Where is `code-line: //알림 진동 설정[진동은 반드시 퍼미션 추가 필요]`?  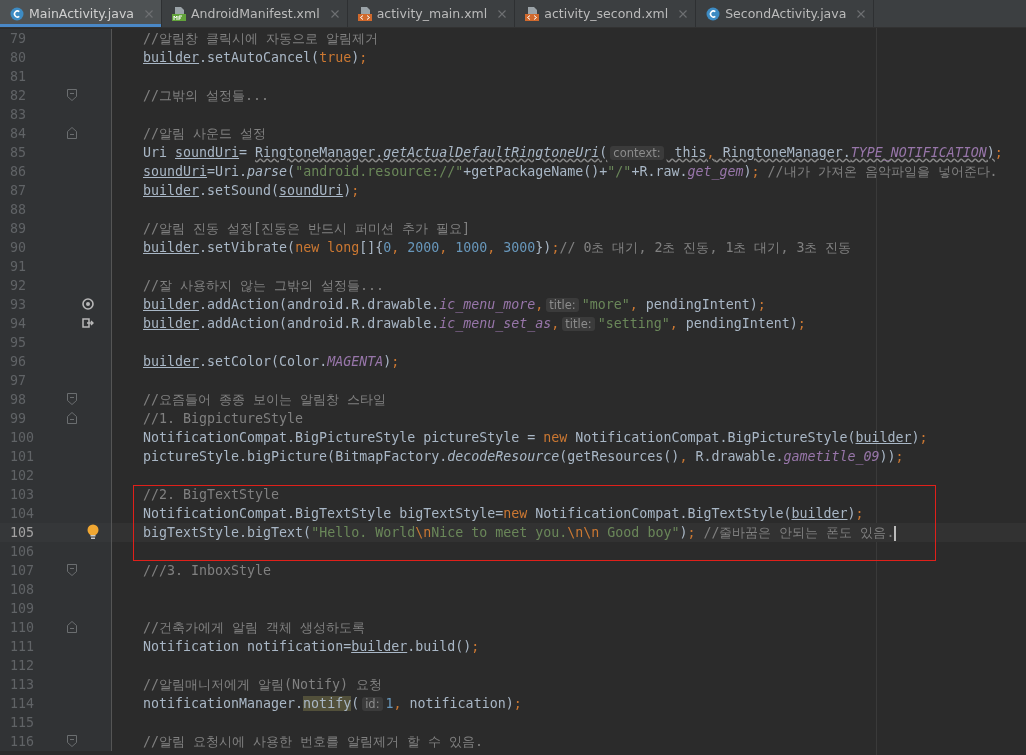
code-line: //알림 진동 설정[진동은 반드시 퍼미션 추가 필요] is located at coordinates (307, 228).